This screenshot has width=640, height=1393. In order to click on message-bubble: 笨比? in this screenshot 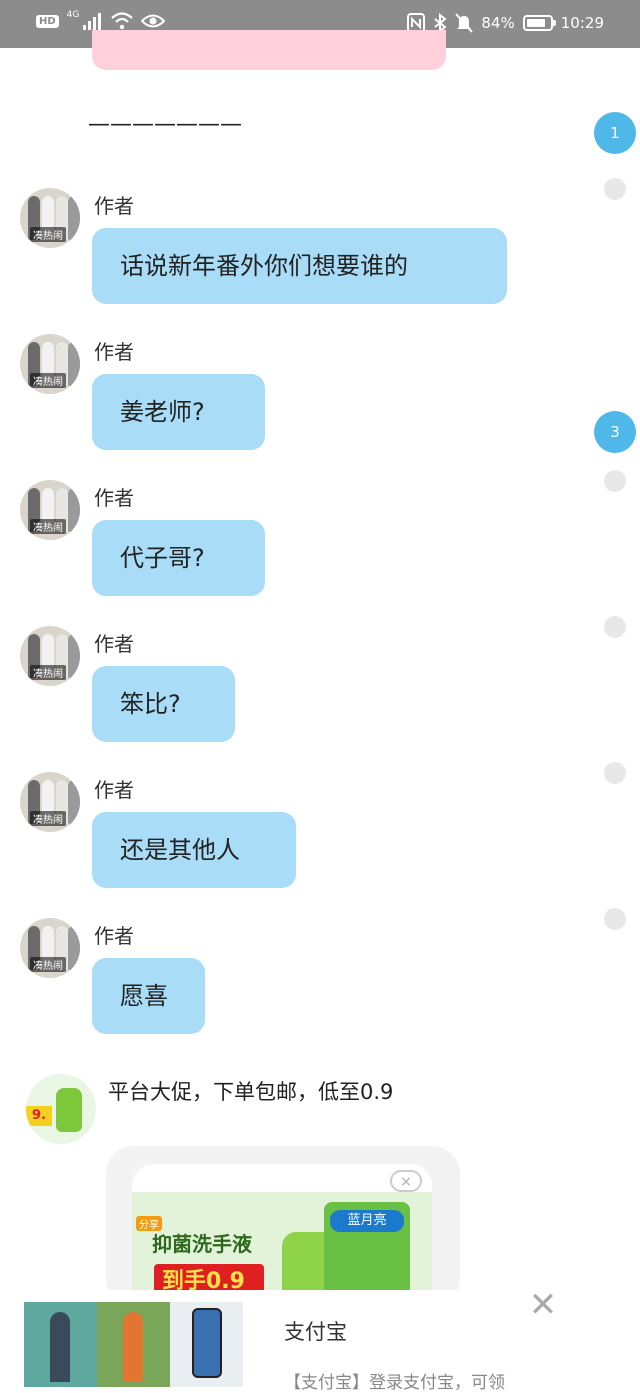, I will do `click(163, 704)`.